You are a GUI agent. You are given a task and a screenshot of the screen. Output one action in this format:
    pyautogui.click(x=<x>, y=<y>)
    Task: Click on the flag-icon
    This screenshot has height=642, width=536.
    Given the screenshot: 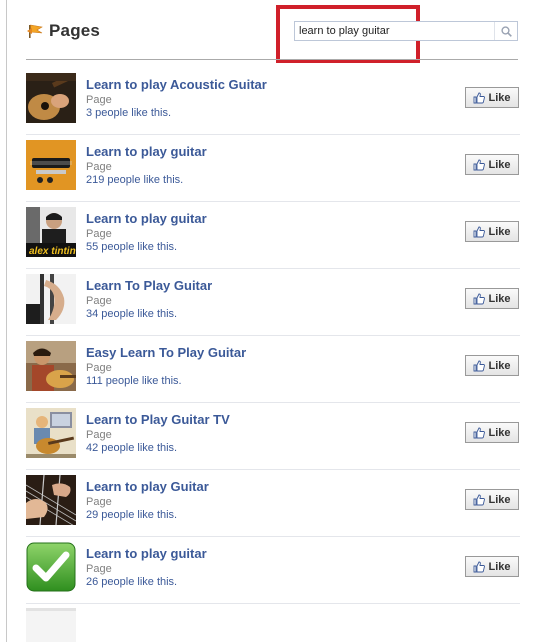 What is the action you would take?
    pyautogui.click(x=35, y=31)
    